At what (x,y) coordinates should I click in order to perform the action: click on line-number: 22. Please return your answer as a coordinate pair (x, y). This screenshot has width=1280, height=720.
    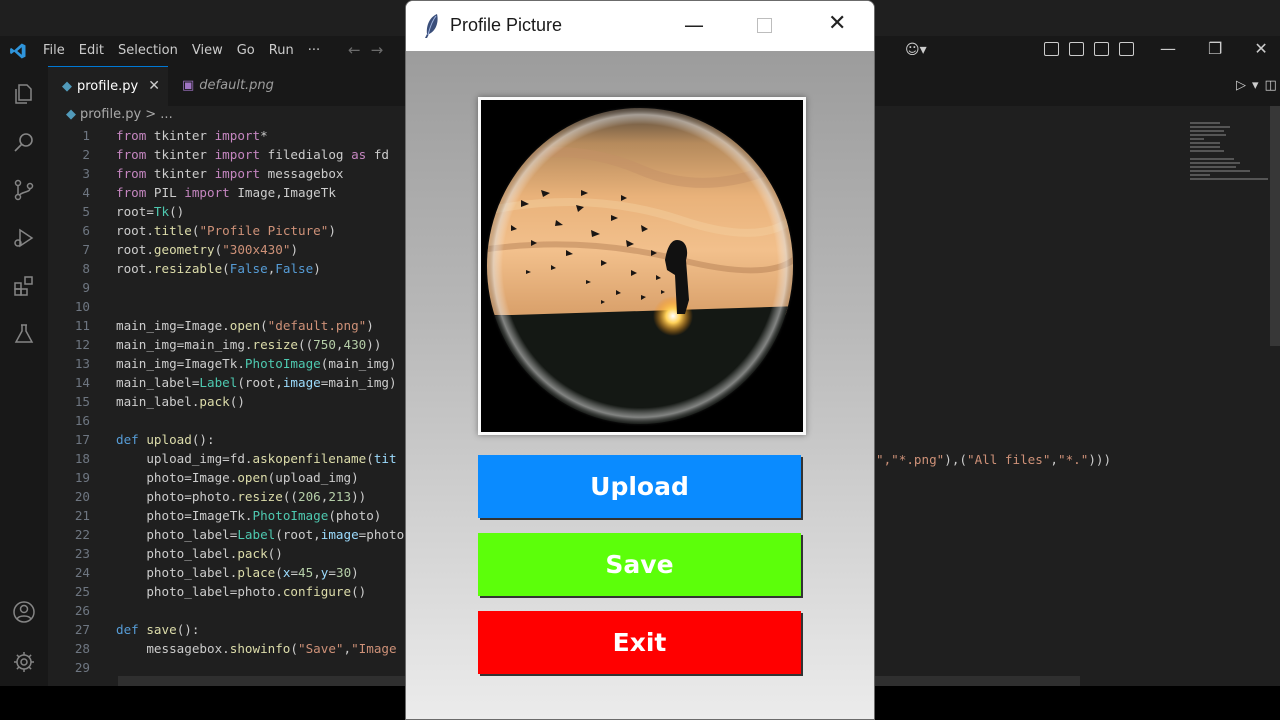
    Looking at the image, I should click on (82, 534).